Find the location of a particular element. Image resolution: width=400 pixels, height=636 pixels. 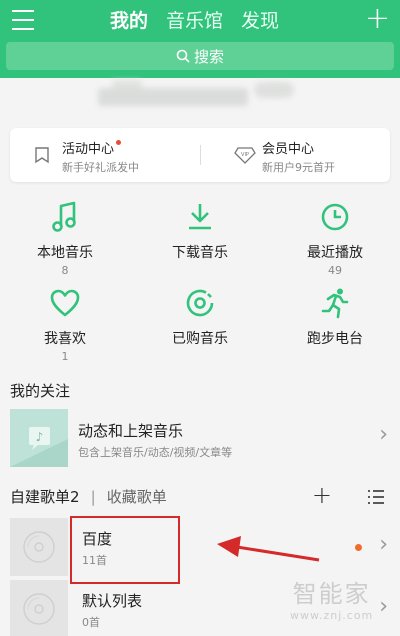

running-radio: 跑步电台 is located at coordinates (335, 318).